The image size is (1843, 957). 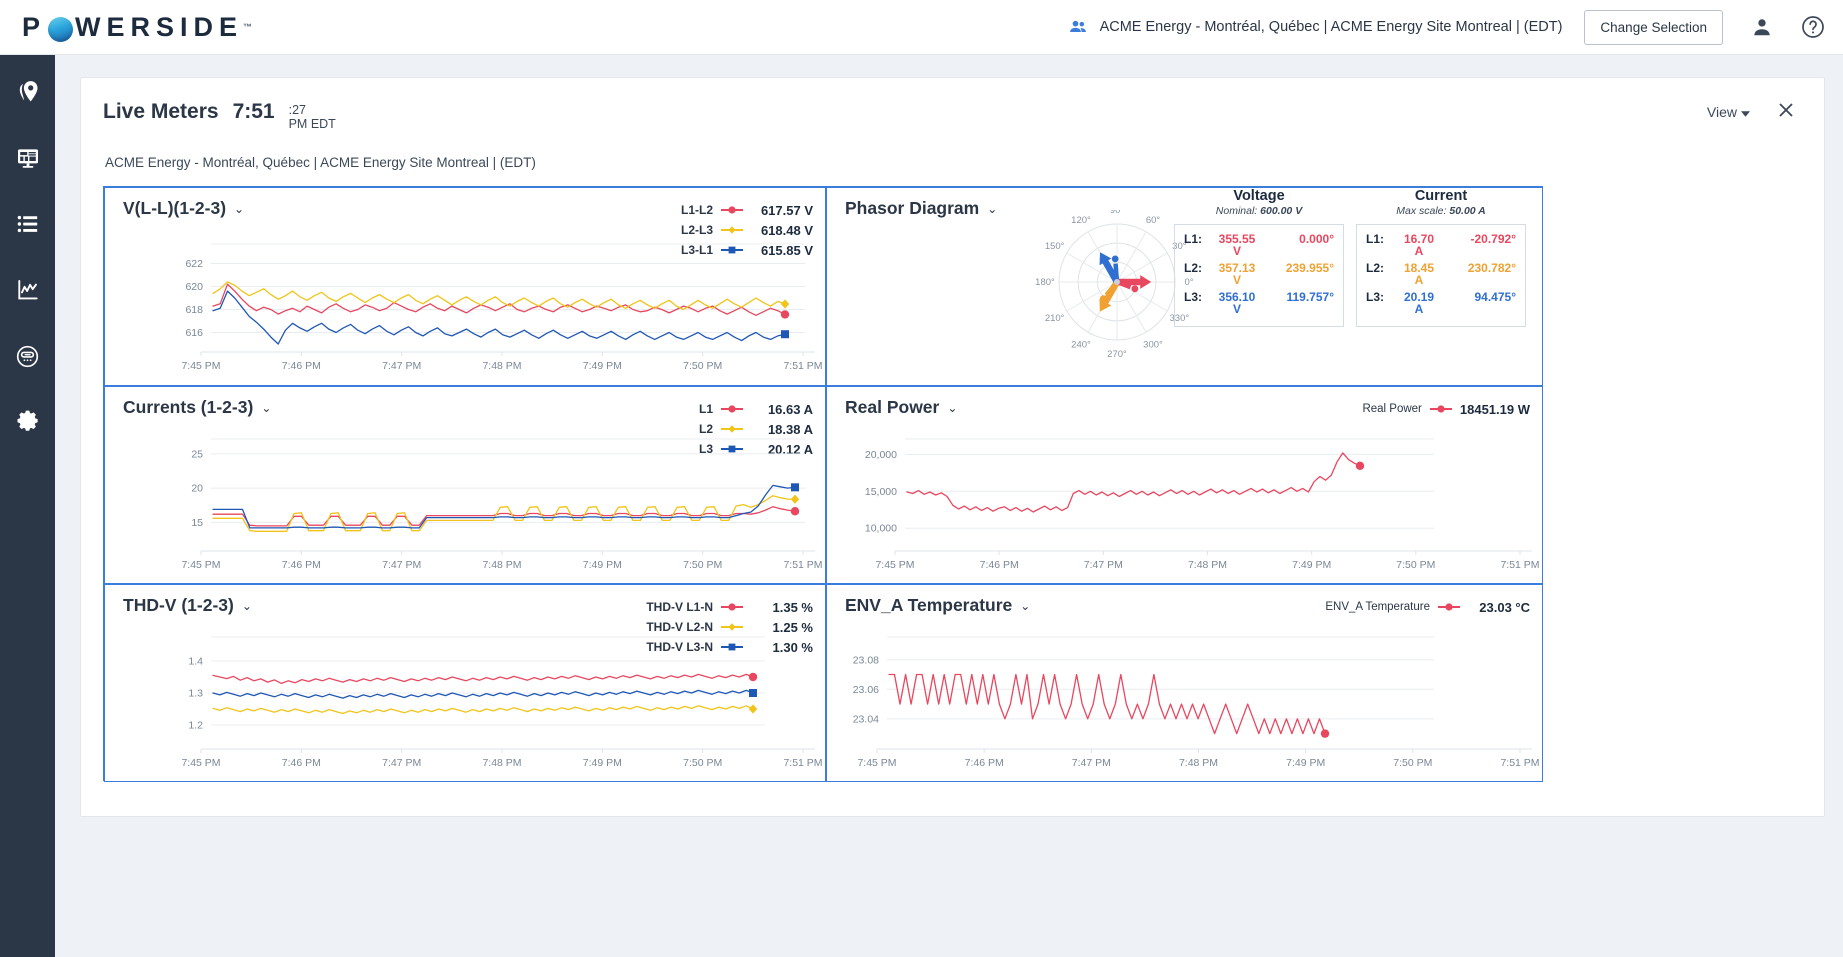 I want to click on legend-value: 18451.19 W, so click(x=1494, y=409).